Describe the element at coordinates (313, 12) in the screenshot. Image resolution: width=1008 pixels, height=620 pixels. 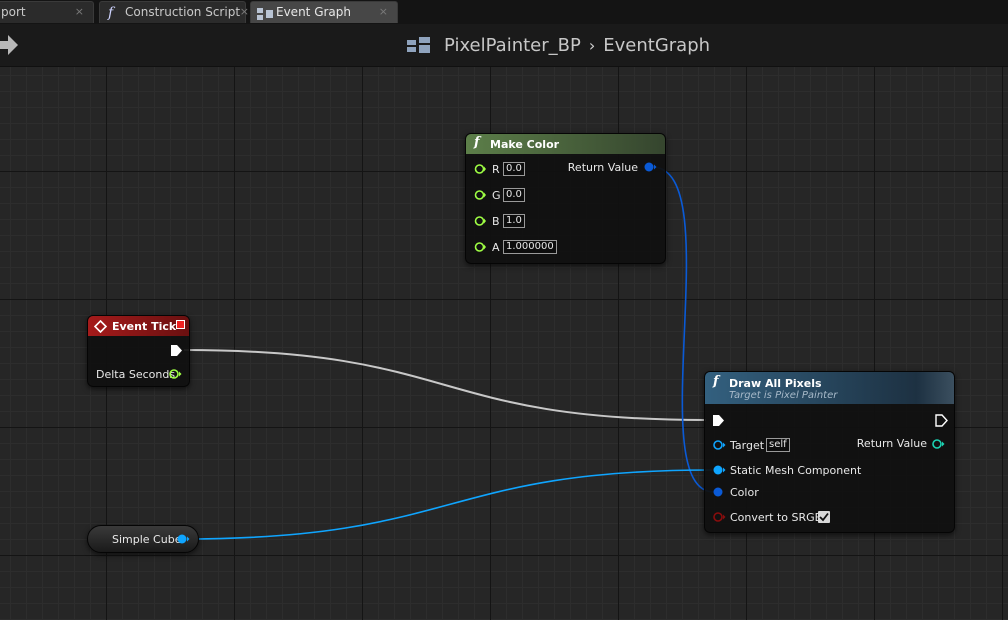
I see `tab-label: Event Graph` at that location.